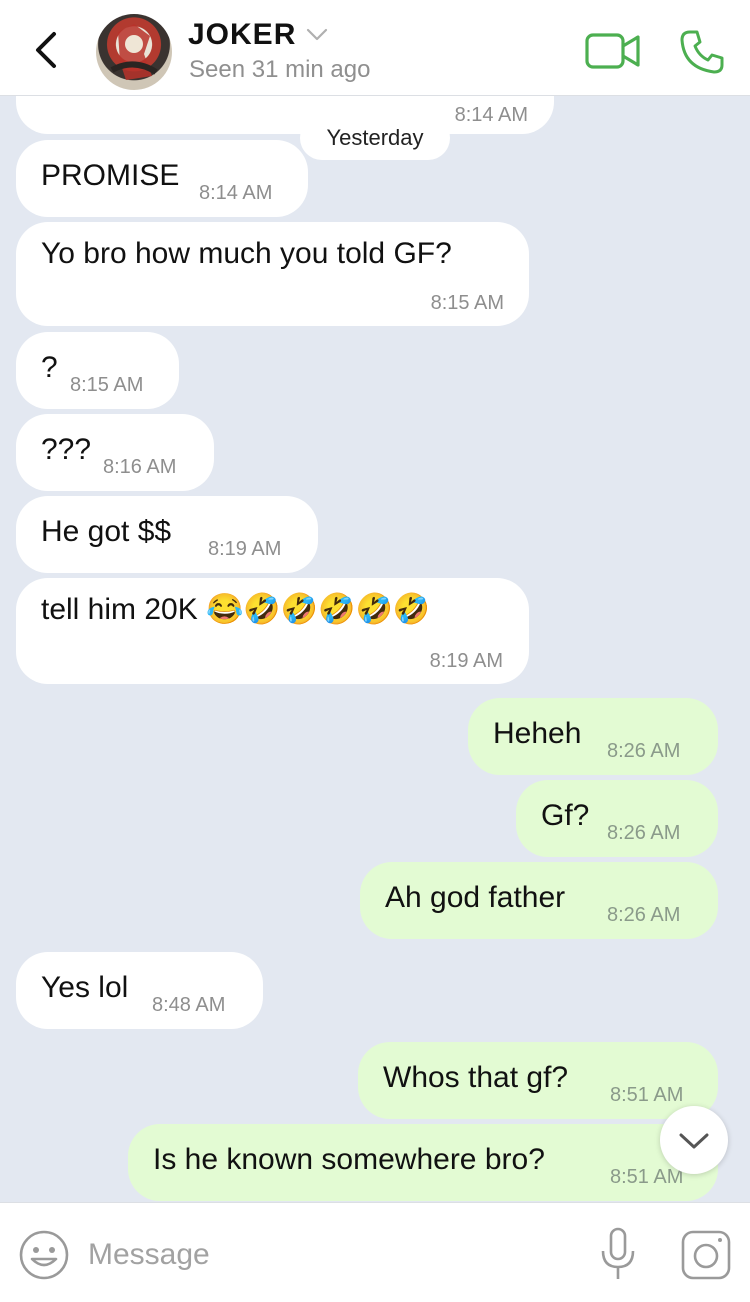 This screenshot has width=750, height=1302. Describe the element at coordinates (593, 736) in the screenshot. I see `message-bubble: Heheh 8:26 AM` at that location.